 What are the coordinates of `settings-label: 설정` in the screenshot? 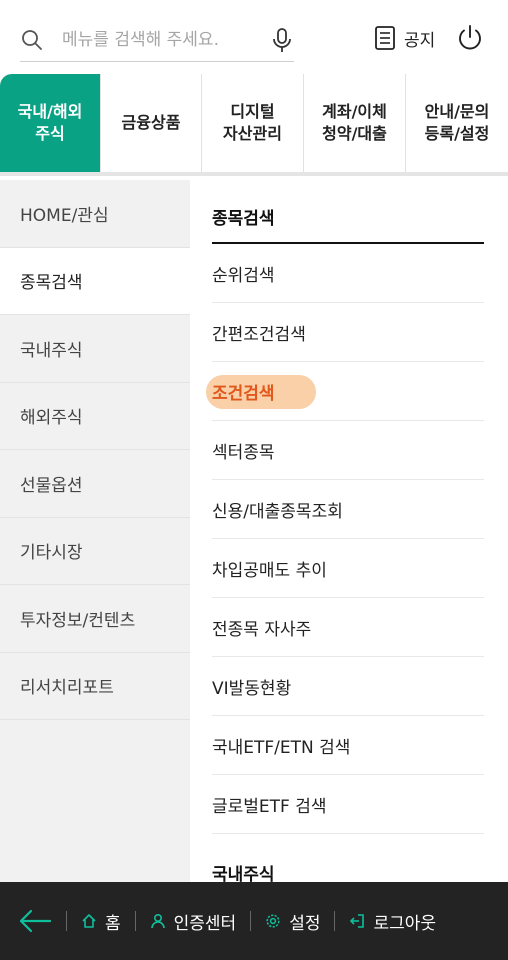 It's located at (305, 923).